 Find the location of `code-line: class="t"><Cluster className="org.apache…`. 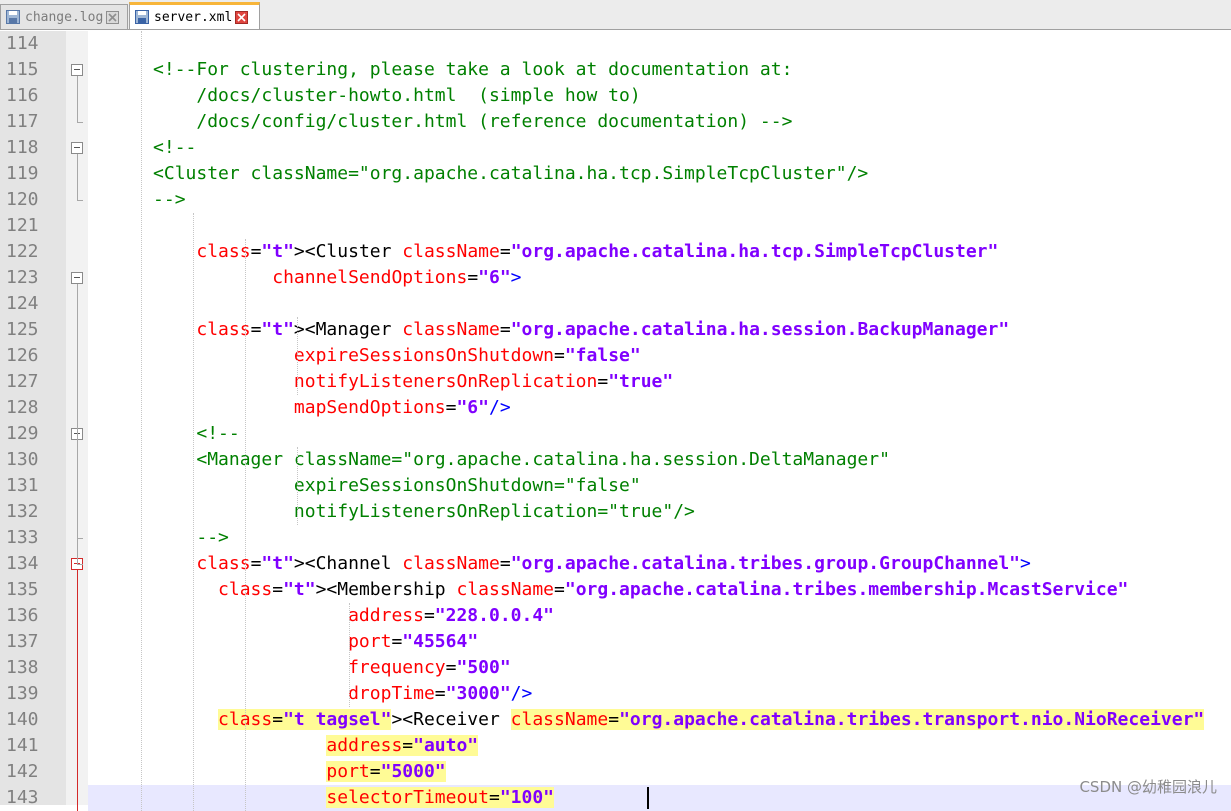

code-line: class="t"><Cluster className="org.apache… is located at coordinates (659, 252).